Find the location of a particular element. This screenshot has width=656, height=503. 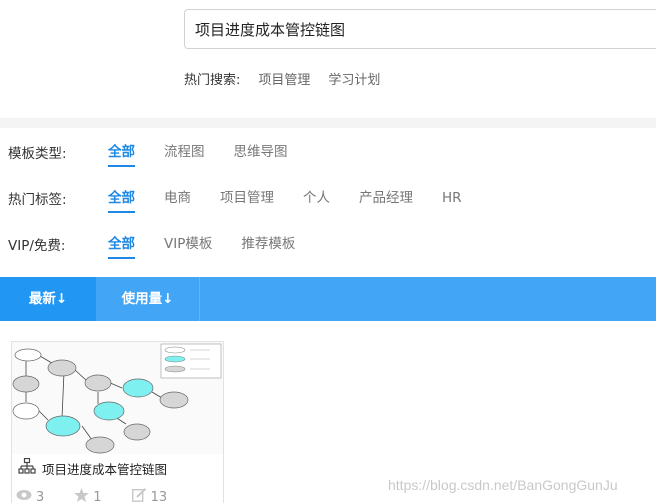

search-input is located at coordinates (415, 29).